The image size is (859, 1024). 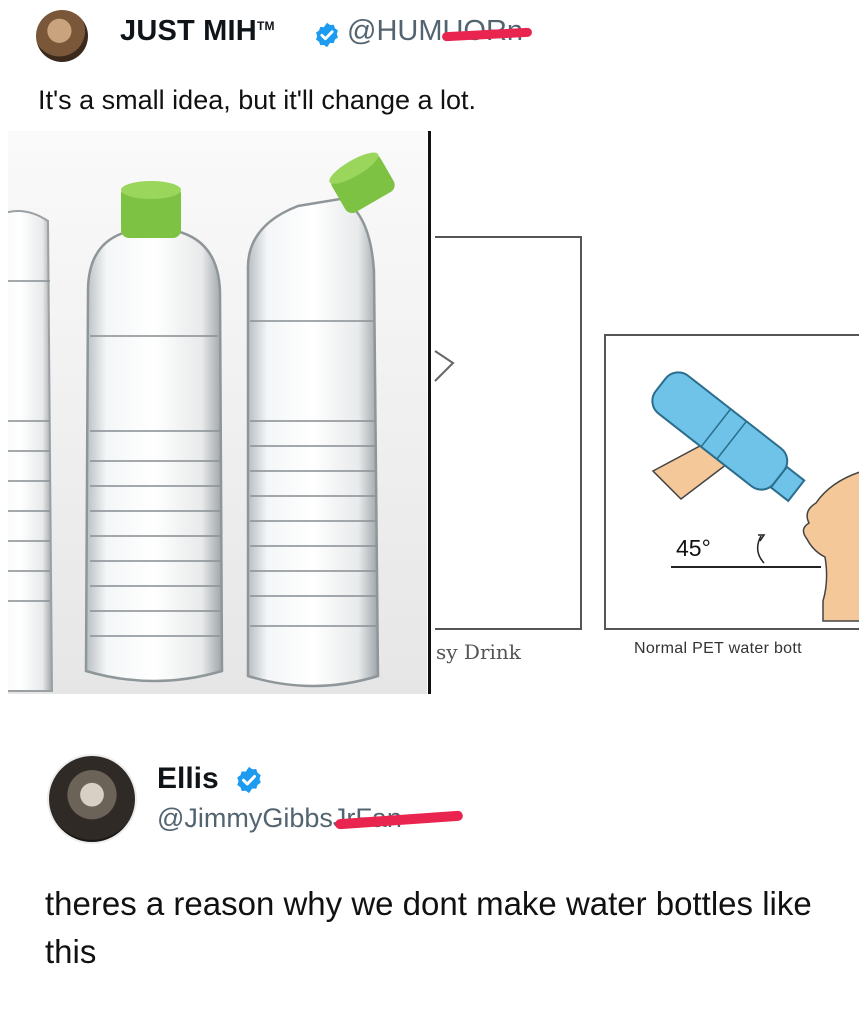 What do you see at coordinates (249, 780) in the screenshot?
I see `reply-verified-badge-icon` at bounding box center [249, 780].